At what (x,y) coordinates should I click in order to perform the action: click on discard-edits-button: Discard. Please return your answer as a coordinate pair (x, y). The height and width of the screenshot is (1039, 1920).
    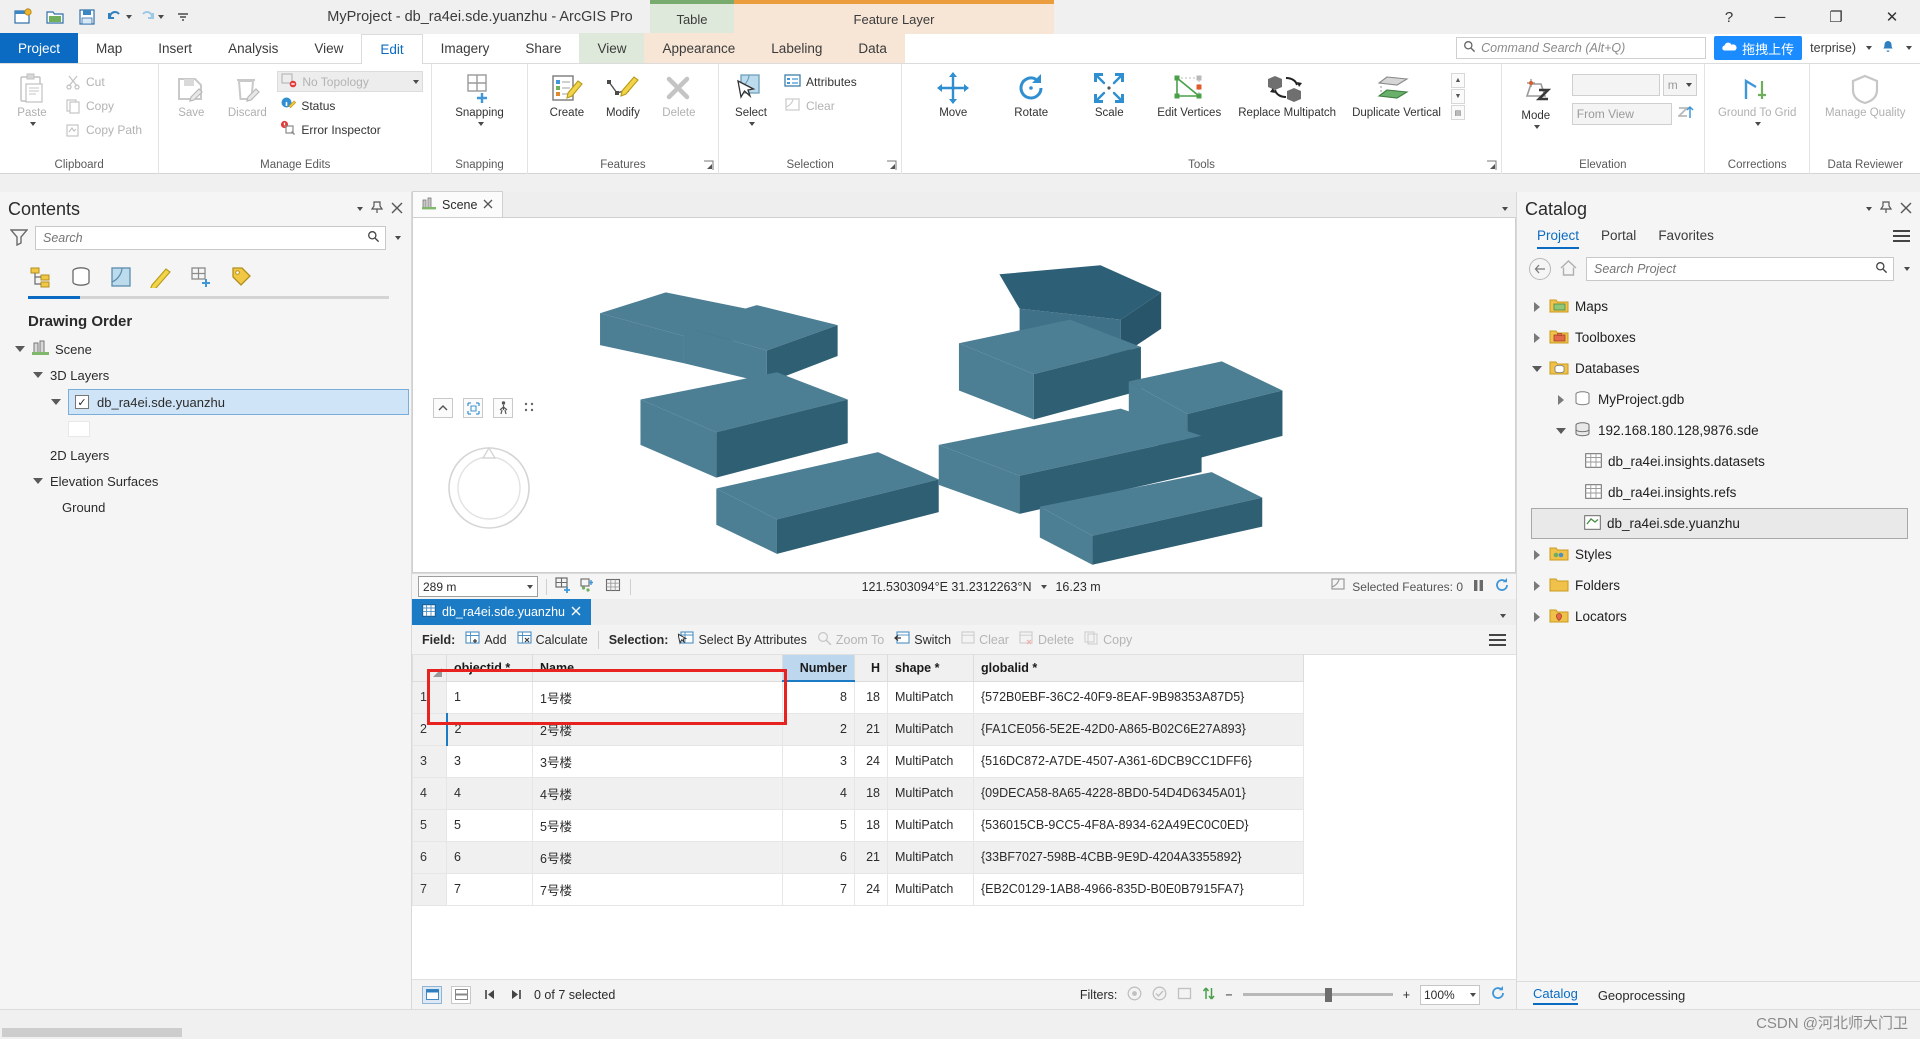
    Looking at the image, I should click on (247, 95).